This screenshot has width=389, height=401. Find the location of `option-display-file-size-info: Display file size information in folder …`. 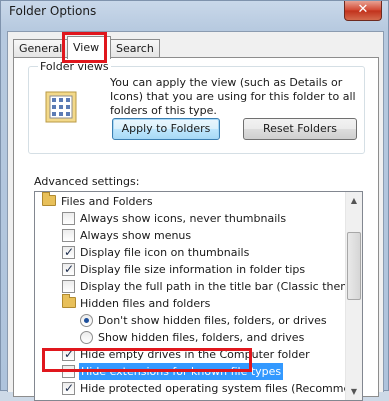

option-display-file-size-info: Display file size information in folder … is located at coordinates (190, 269).